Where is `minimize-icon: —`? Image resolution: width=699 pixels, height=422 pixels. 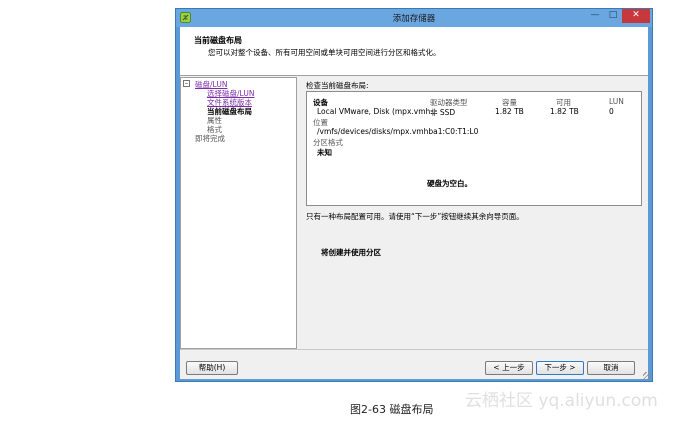
minimize-icon: — is located at coordinates (595, 16).